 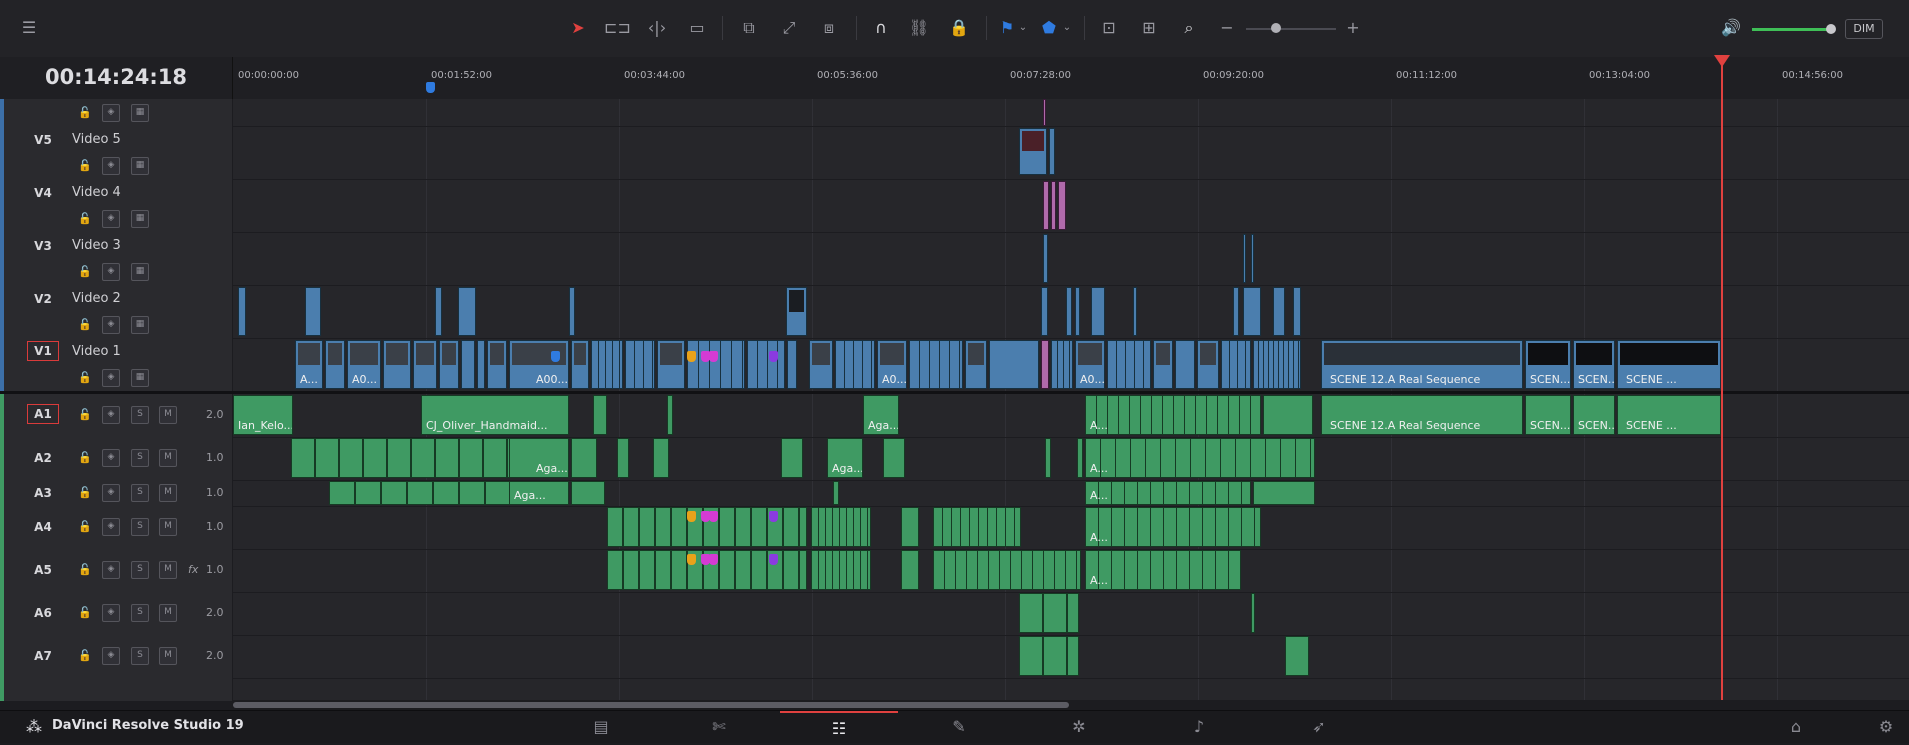 What do you see at coordinates (1353, 28) in the screenshot?
I see `zoom-in-icon: +` at bounding box center [1353, 28].